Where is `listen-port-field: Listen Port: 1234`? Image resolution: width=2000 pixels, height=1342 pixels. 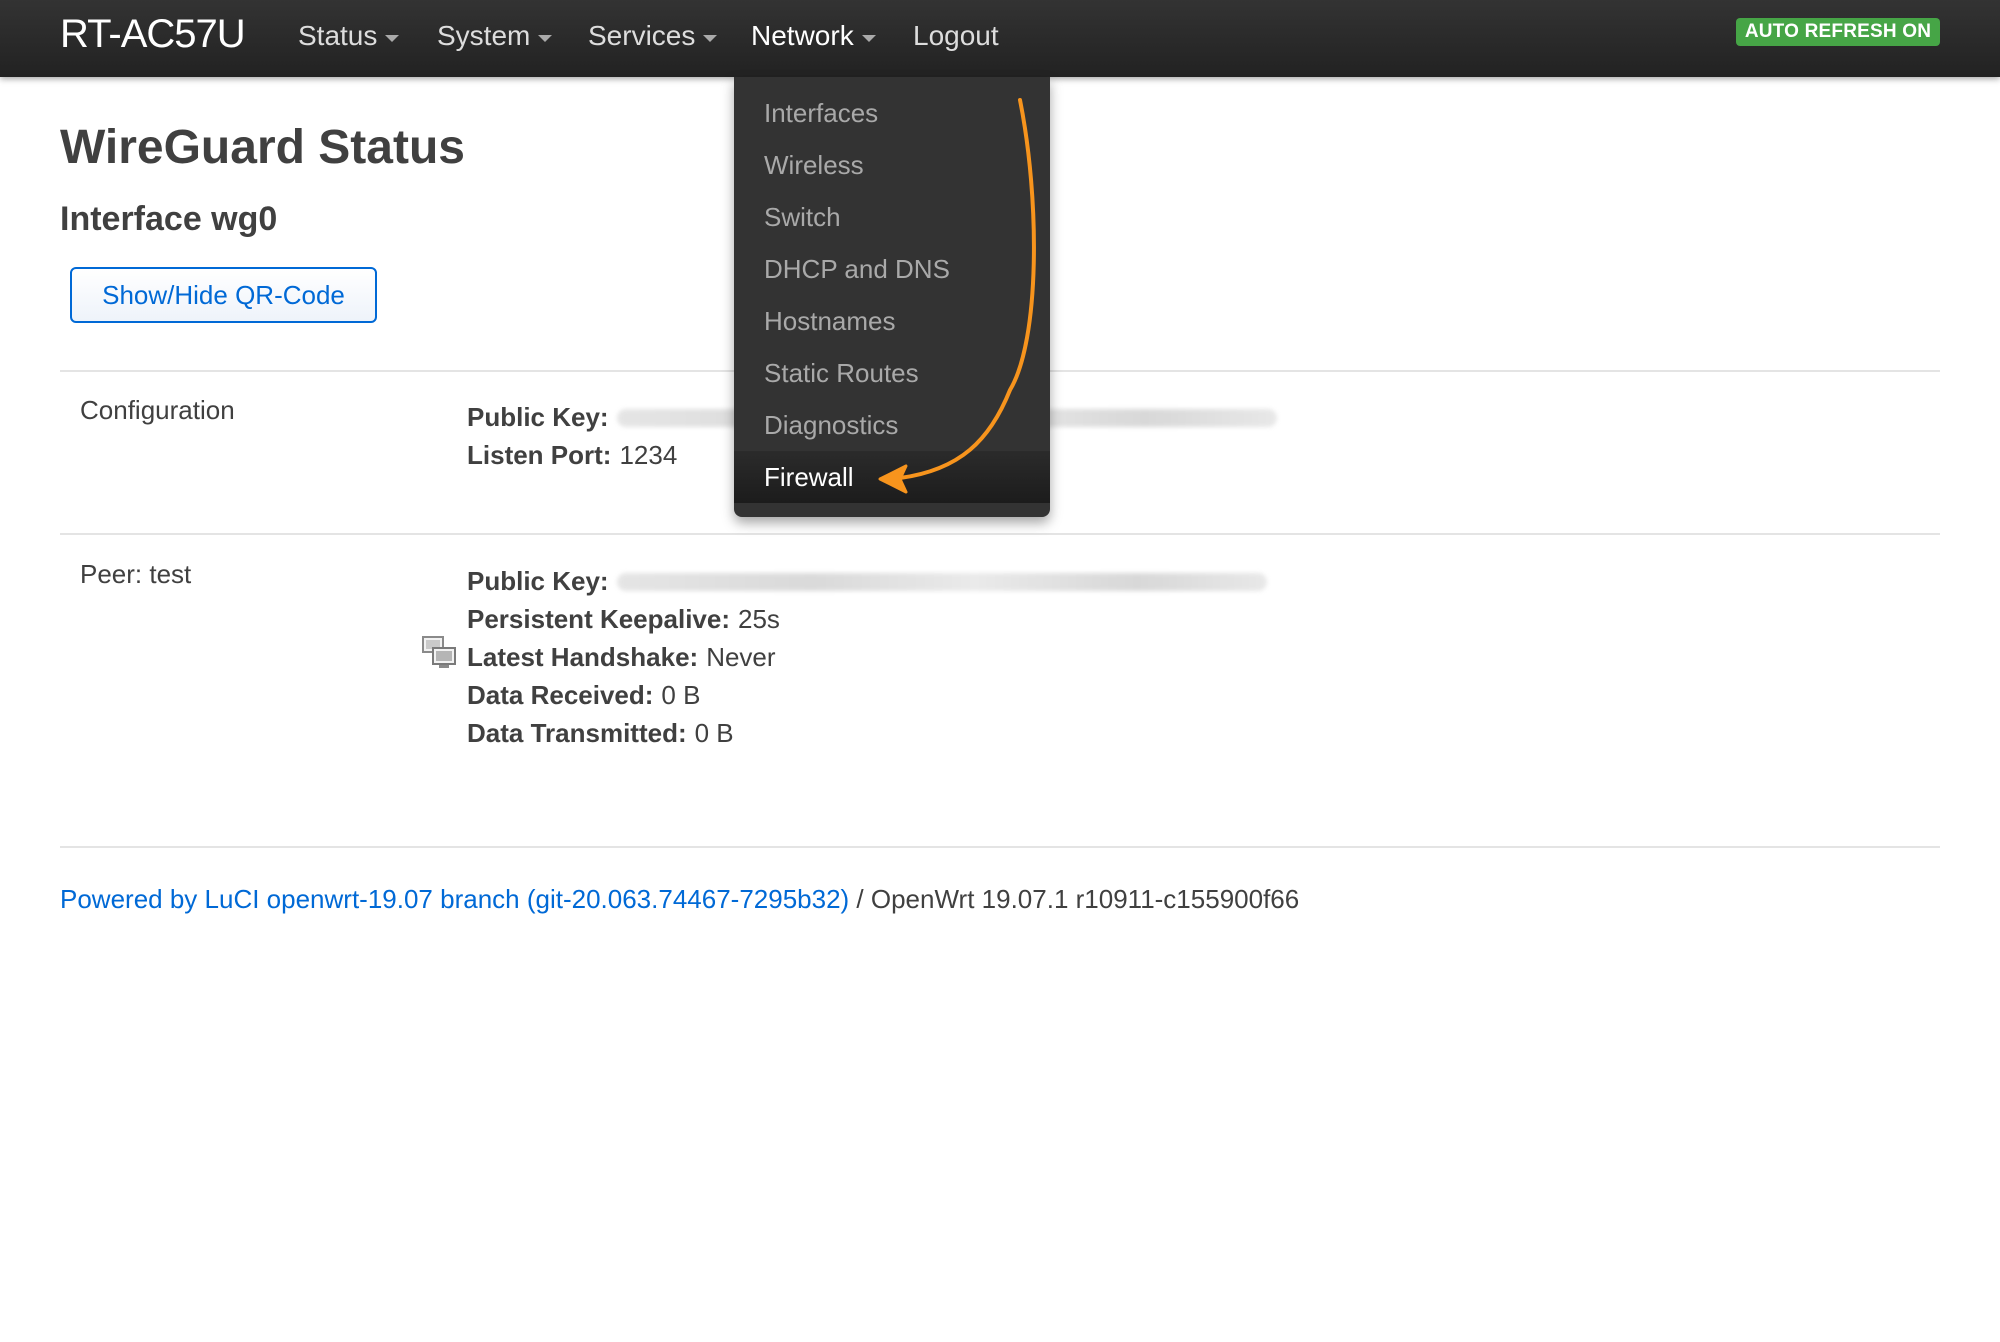 listen-port-field: Listen Port: 1234 is located at coordinates (572, 455).